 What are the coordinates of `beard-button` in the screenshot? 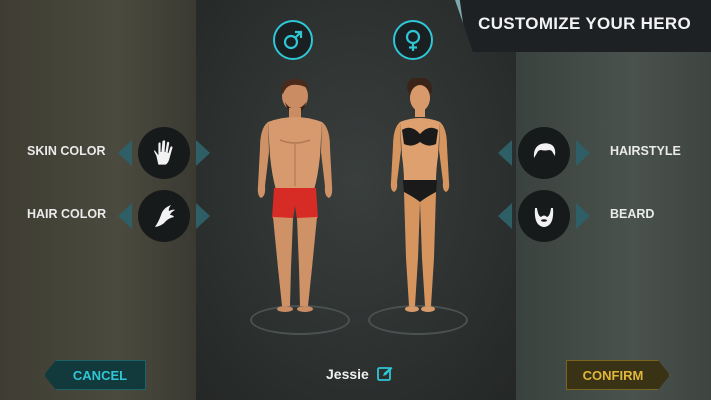 It's located at (544, 216).